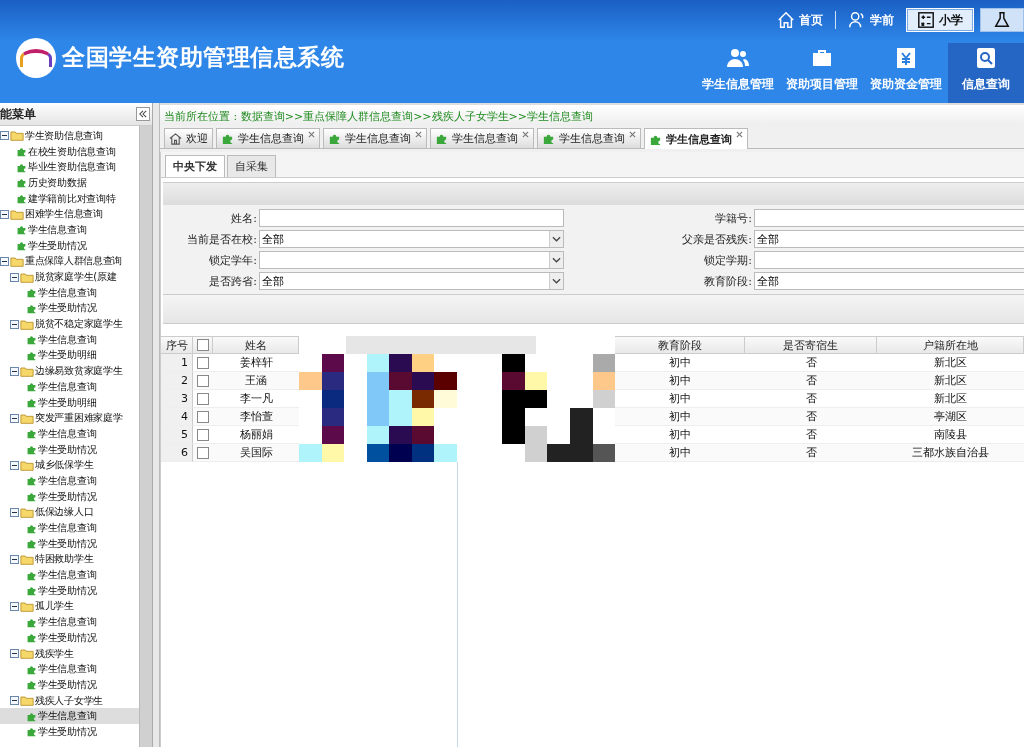 This screenshot has width=1024, height=747. Describe the element at coordinates (906, 73) in the screenshot. I see `nav-tab: 资助资金管理` at that location.